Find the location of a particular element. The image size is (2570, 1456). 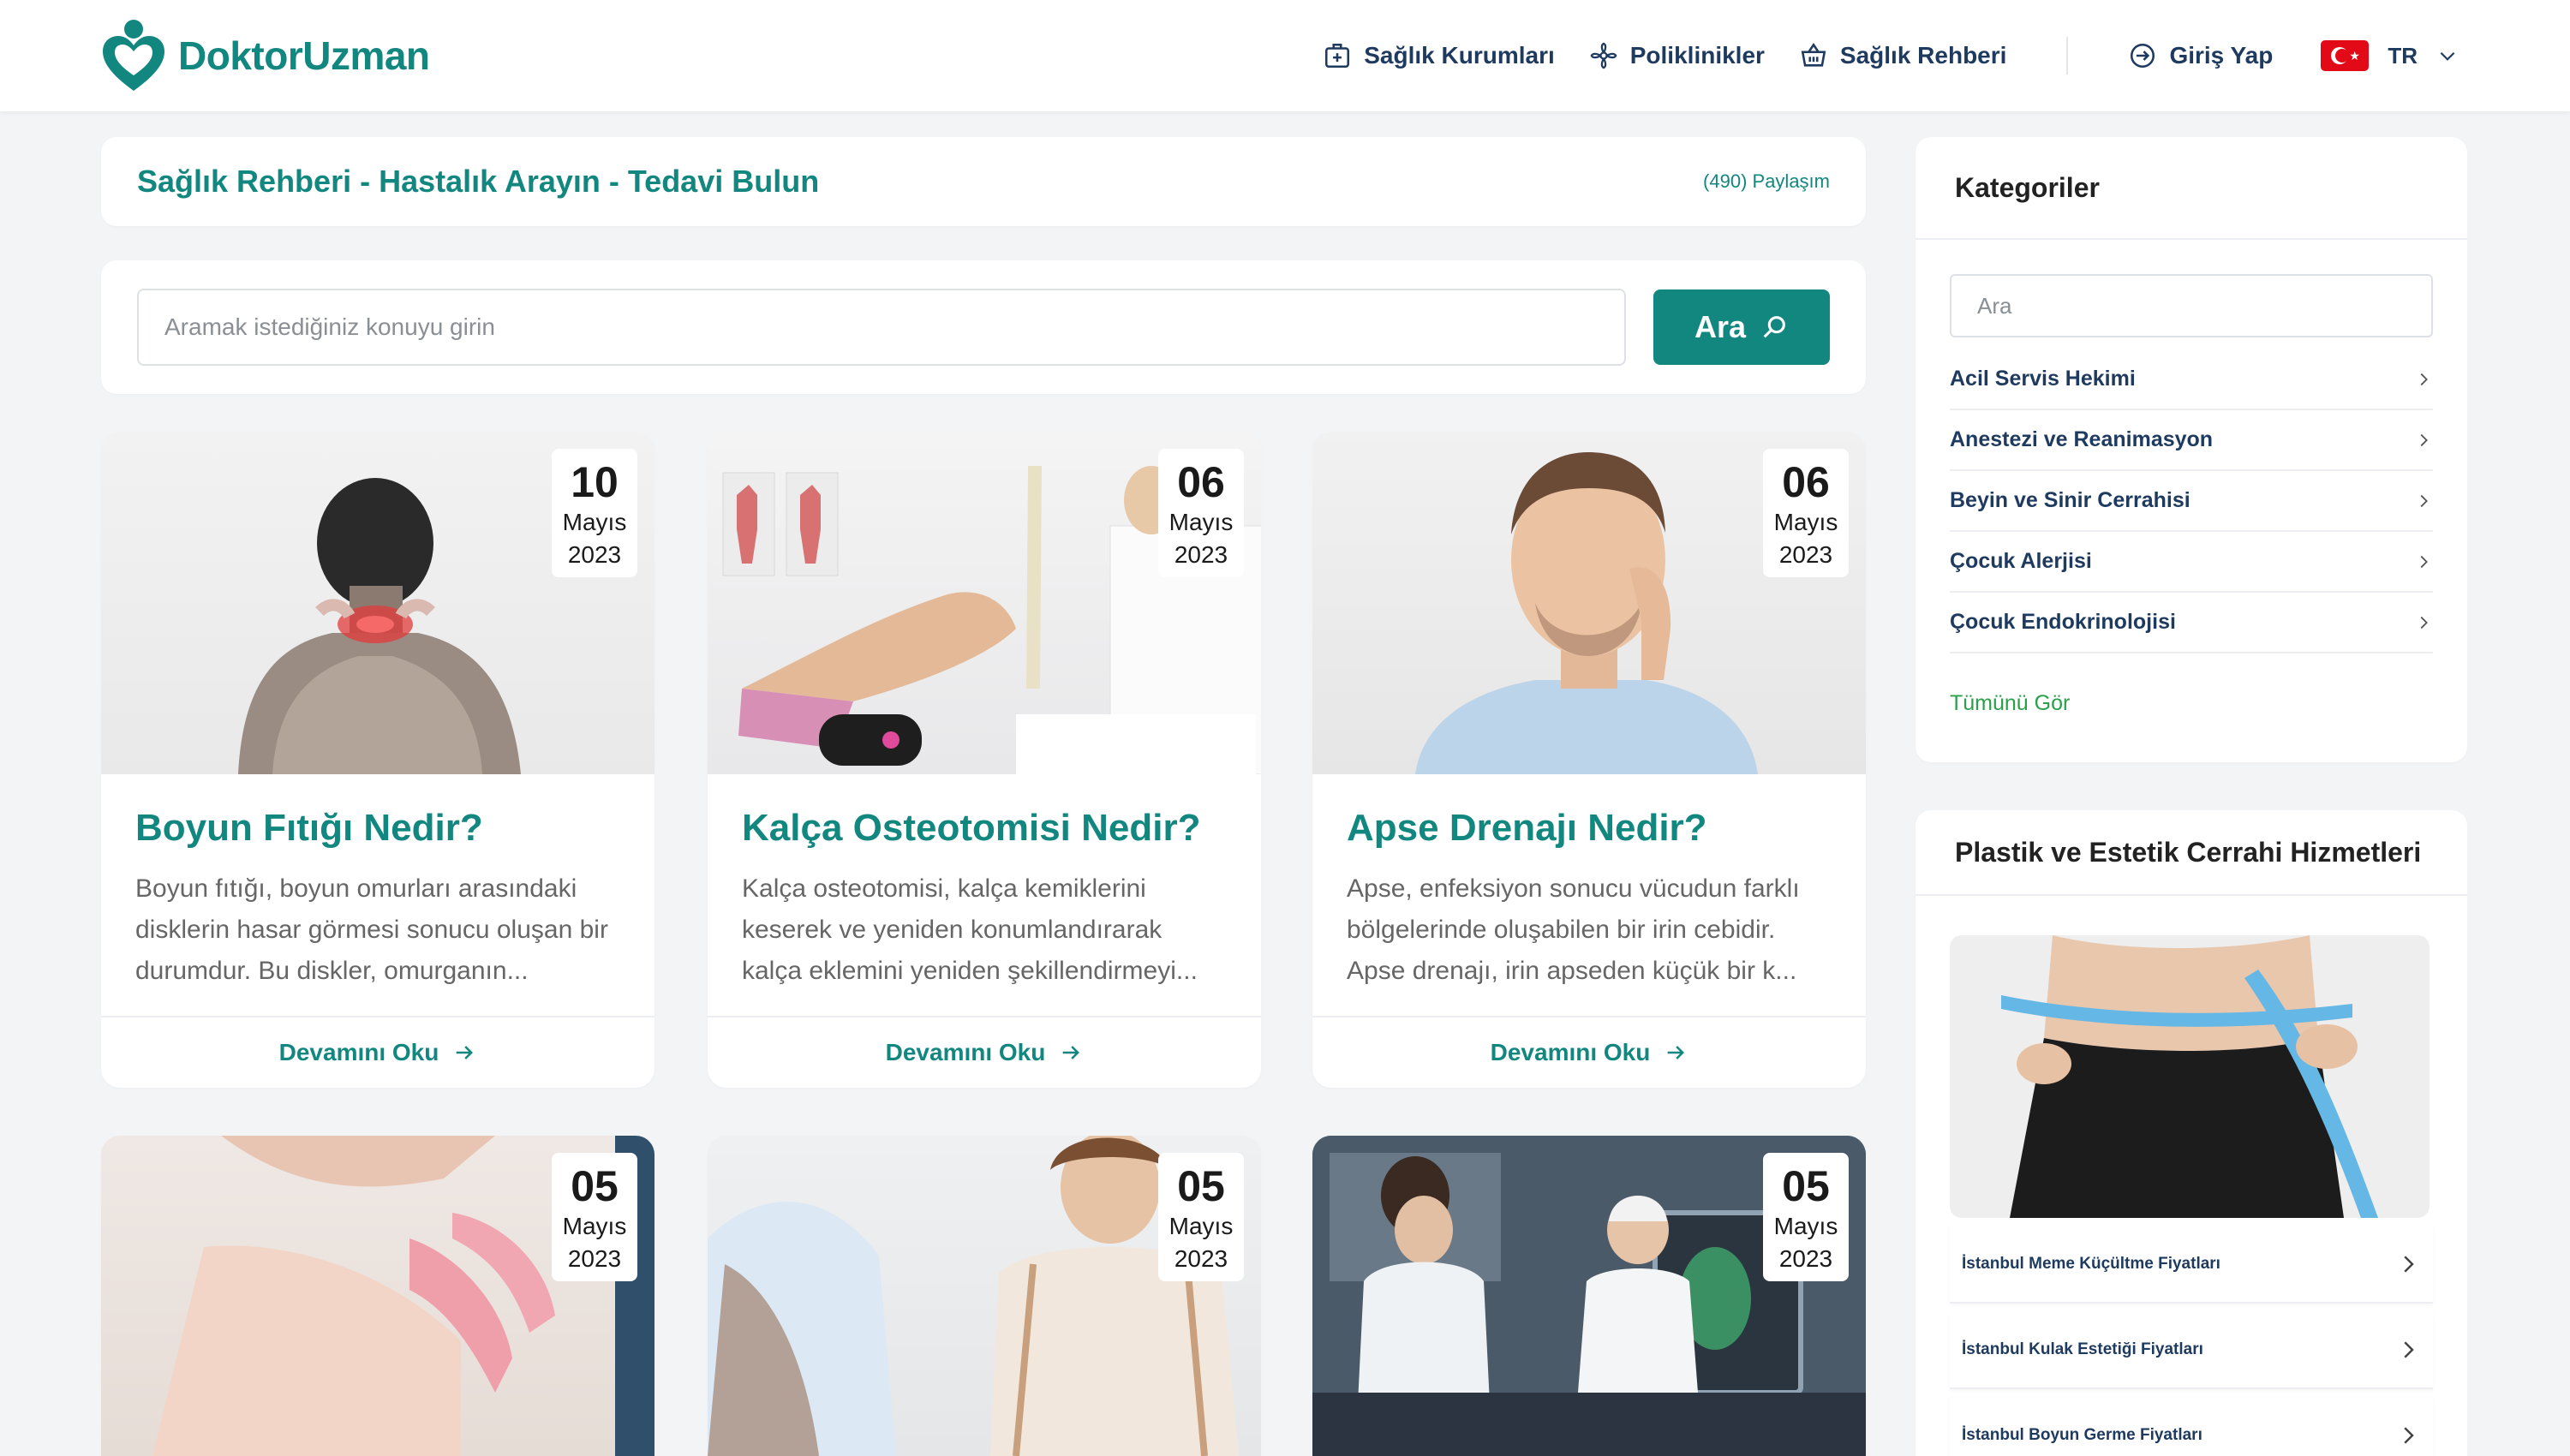

nav-item-saglik-rehberi: Sağlık Rehberi is located at coordinates (1903, 55).